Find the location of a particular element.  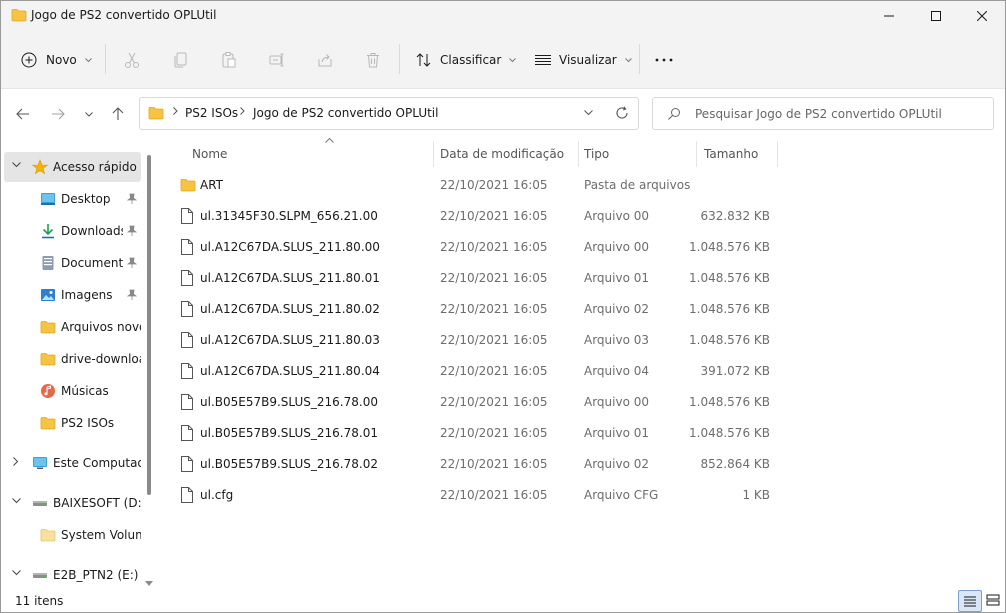

close-icon is located at coordinates (982, 16).